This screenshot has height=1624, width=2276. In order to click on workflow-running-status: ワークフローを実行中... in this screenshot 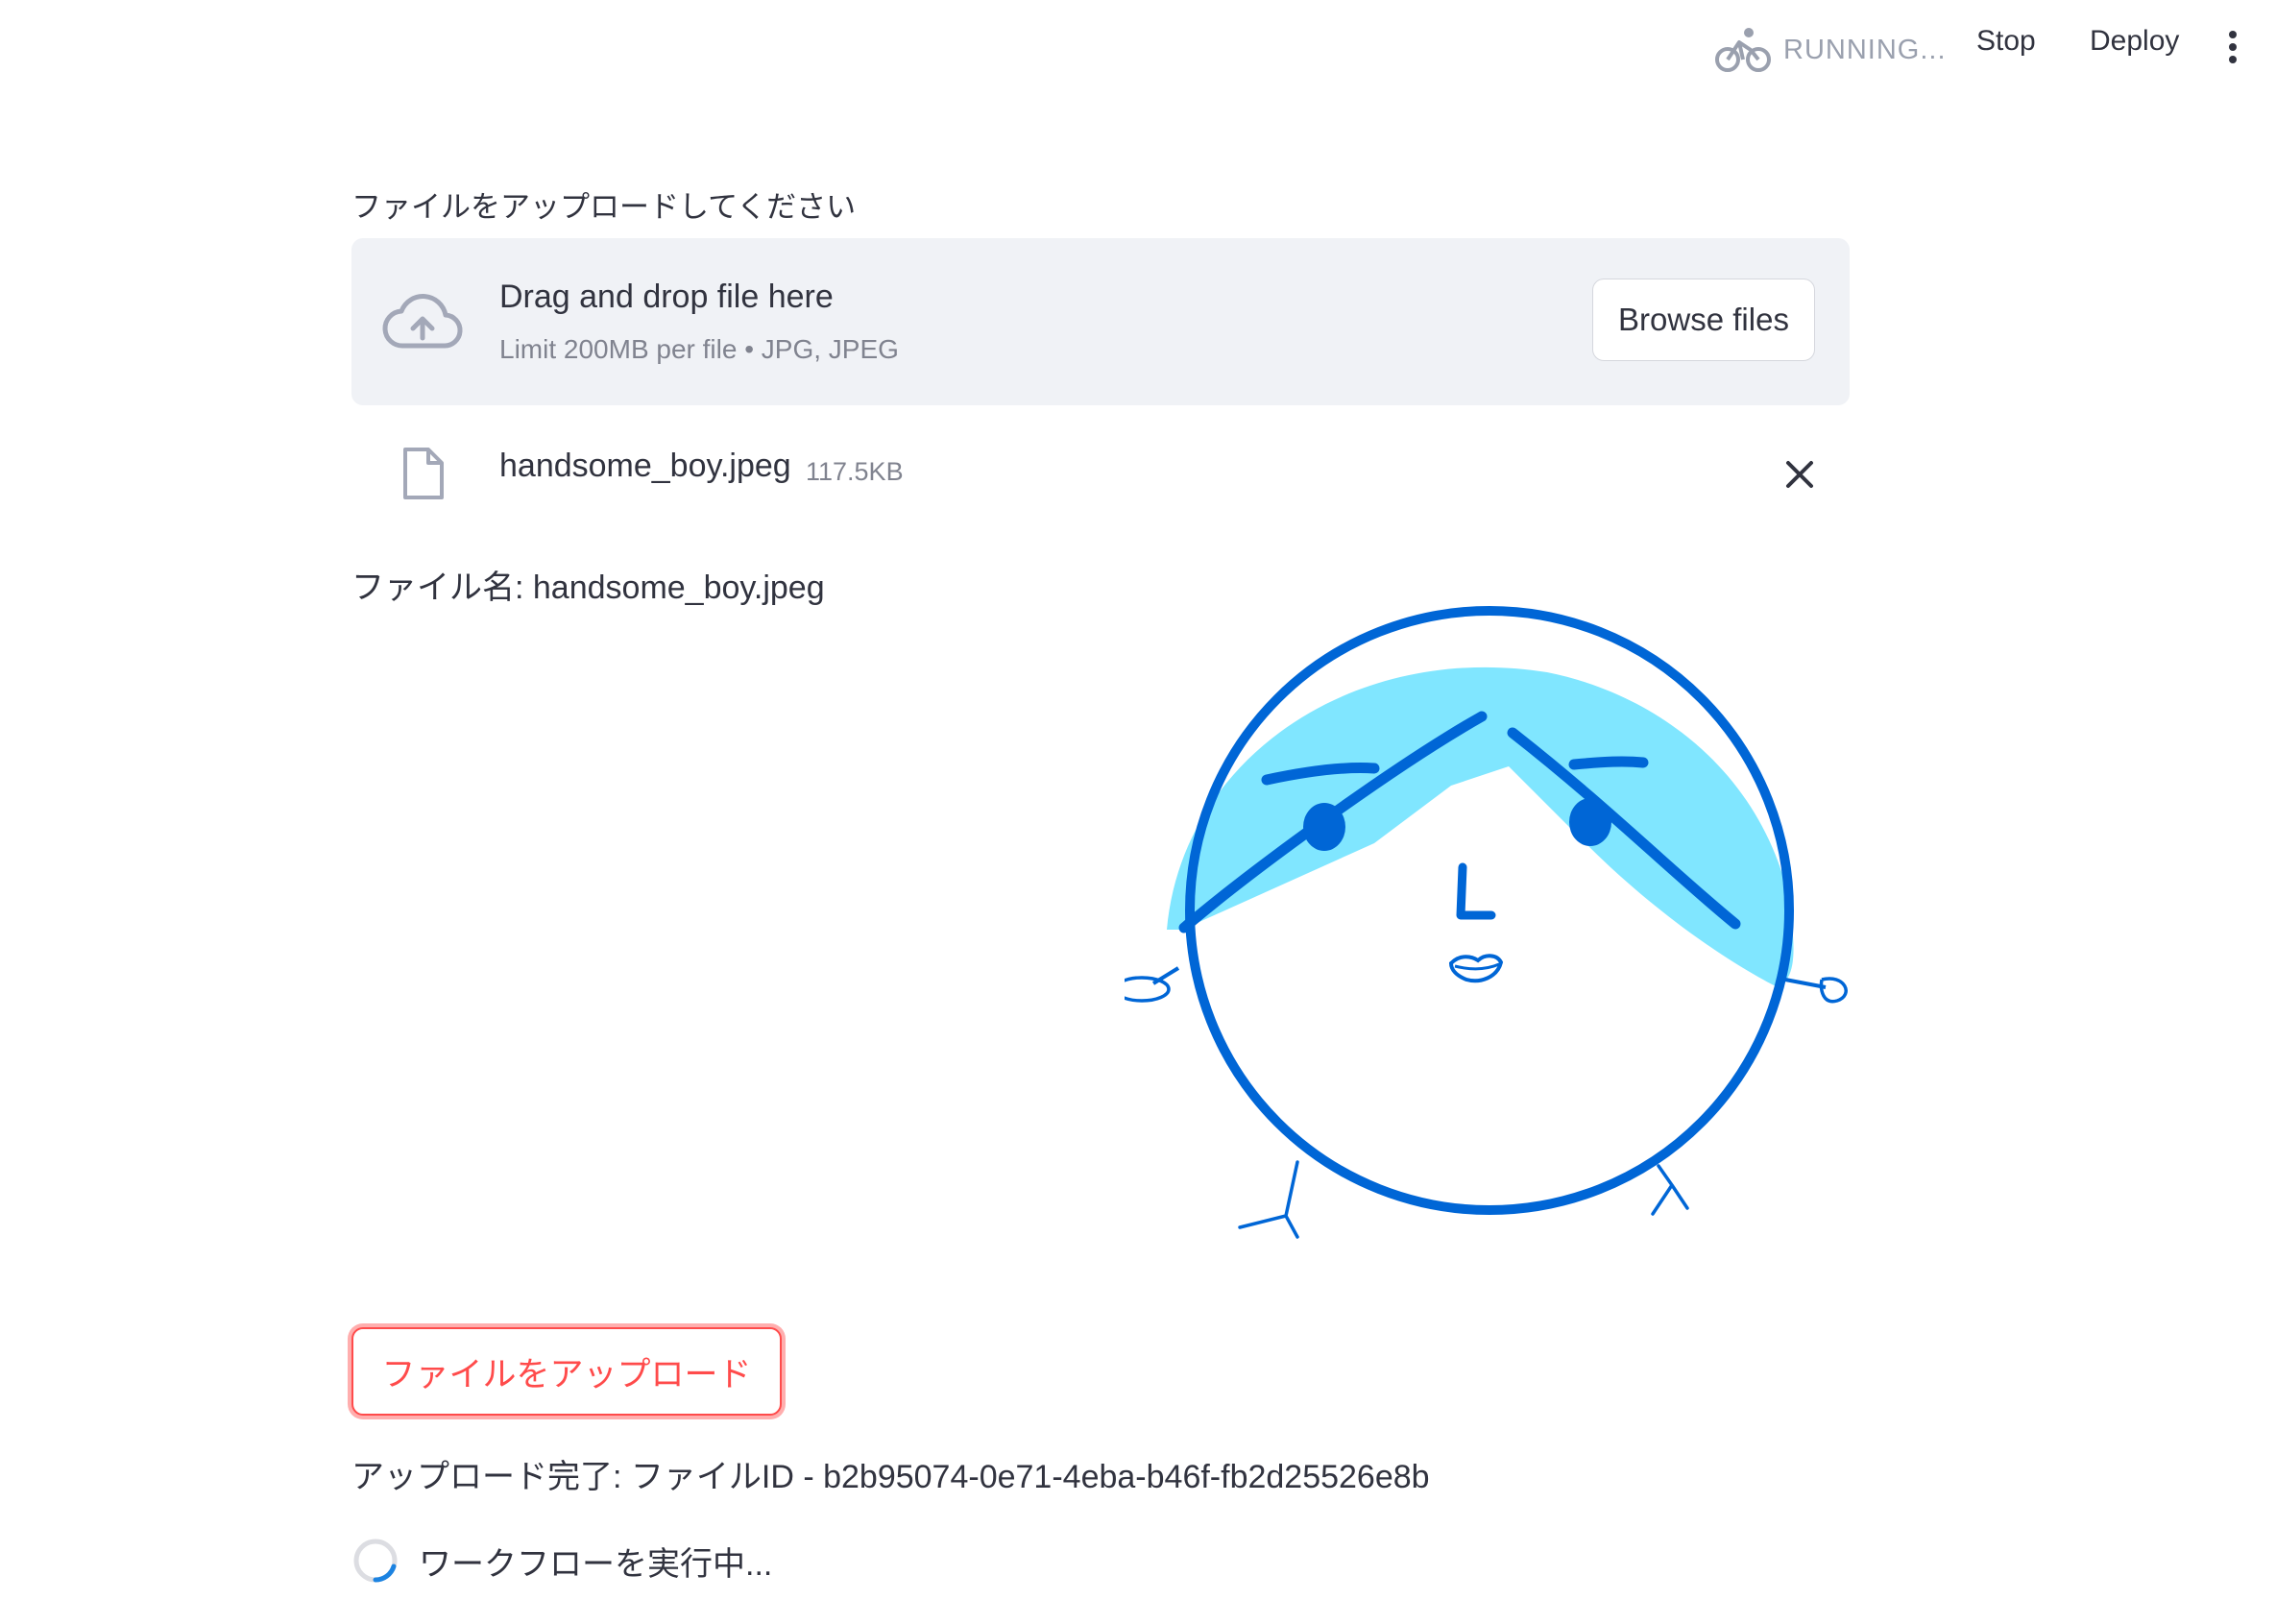, I will do `click(561, 1561)`.